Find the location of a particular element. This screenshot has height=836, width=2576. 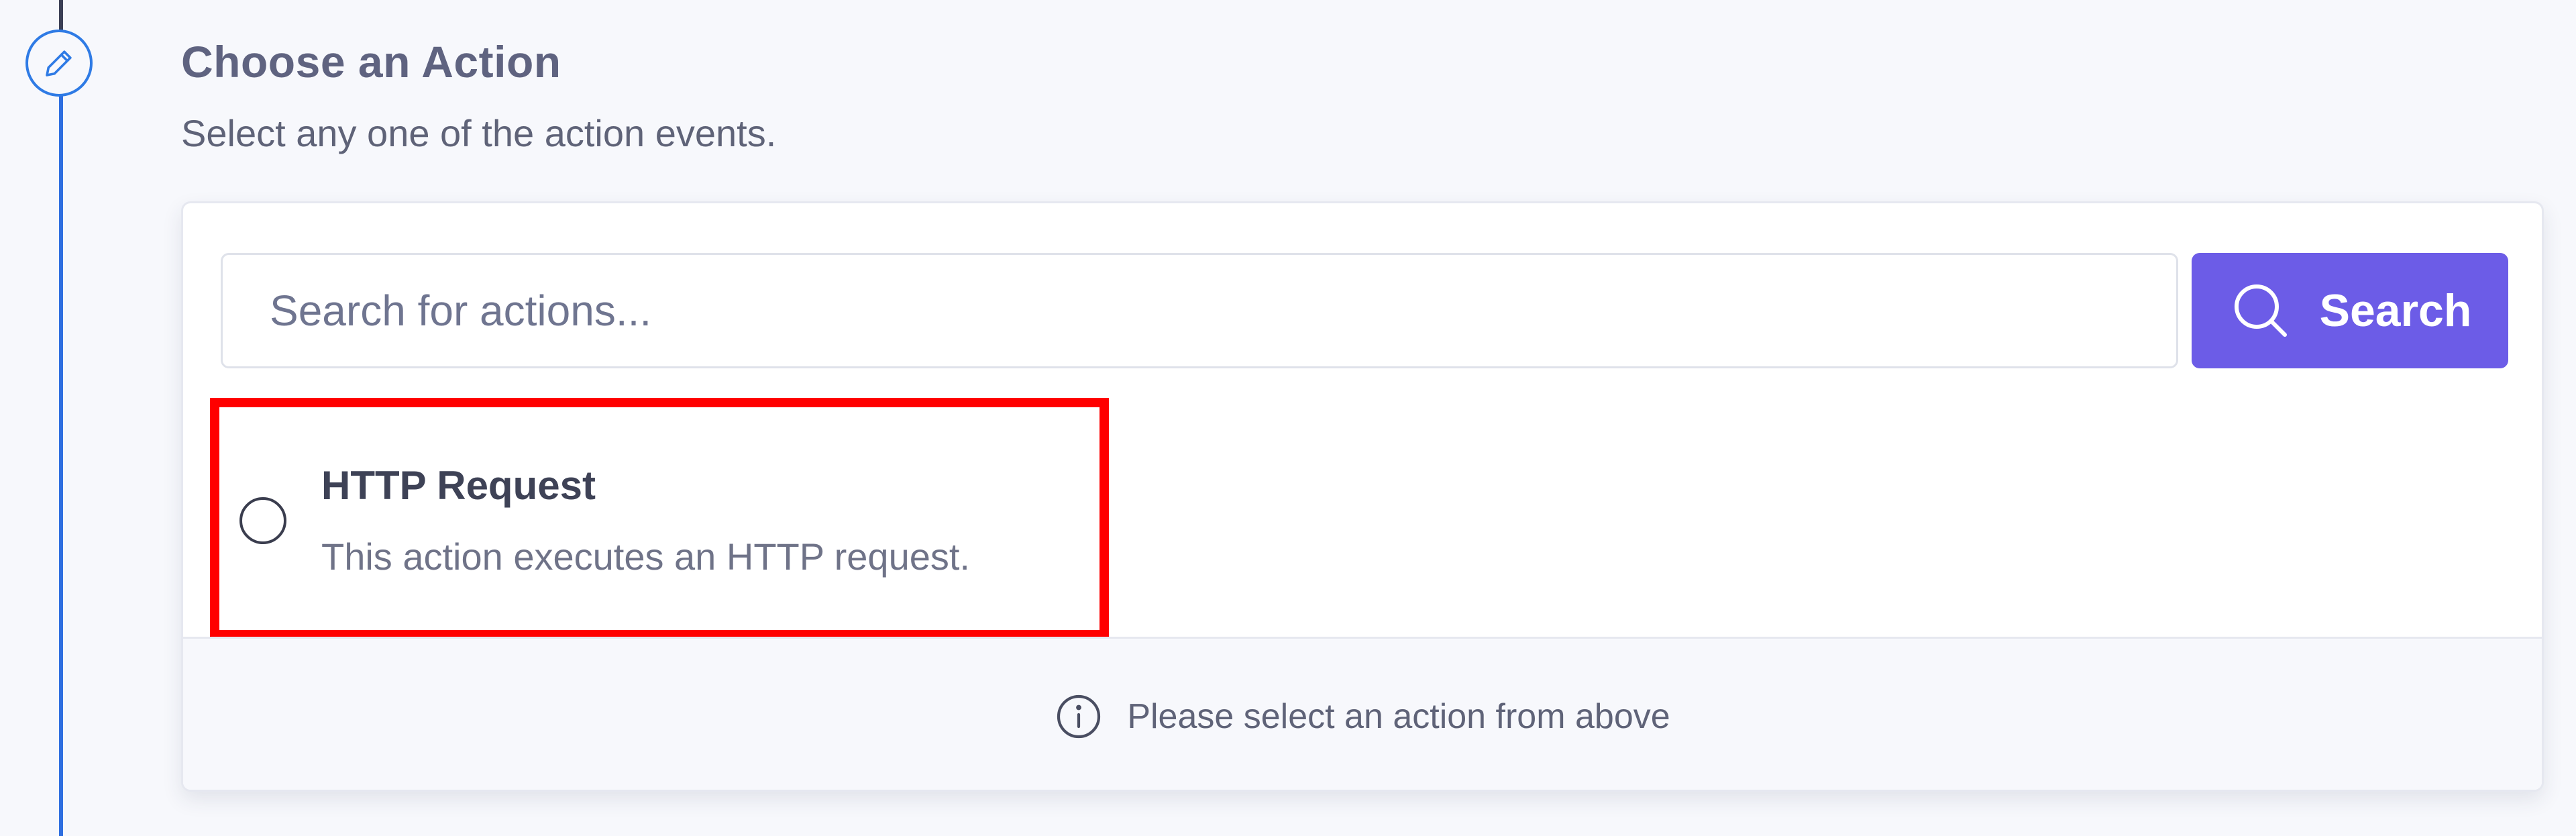

step-edit-node is located at coordinates (59, 63).